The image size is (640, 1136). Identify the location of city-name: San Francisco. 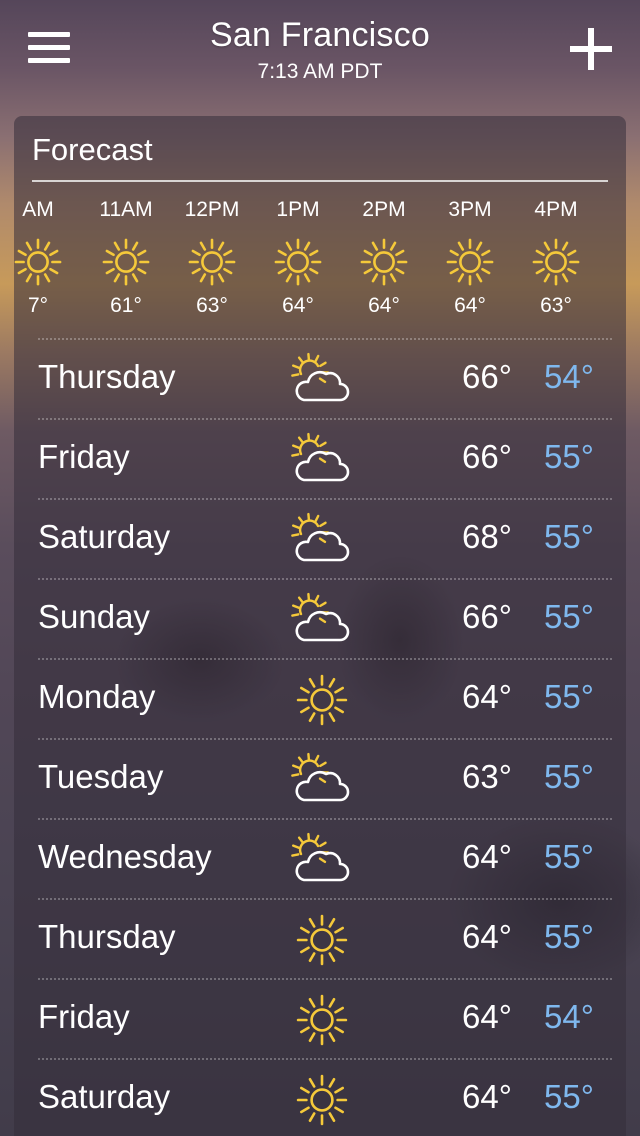
(320, 35).